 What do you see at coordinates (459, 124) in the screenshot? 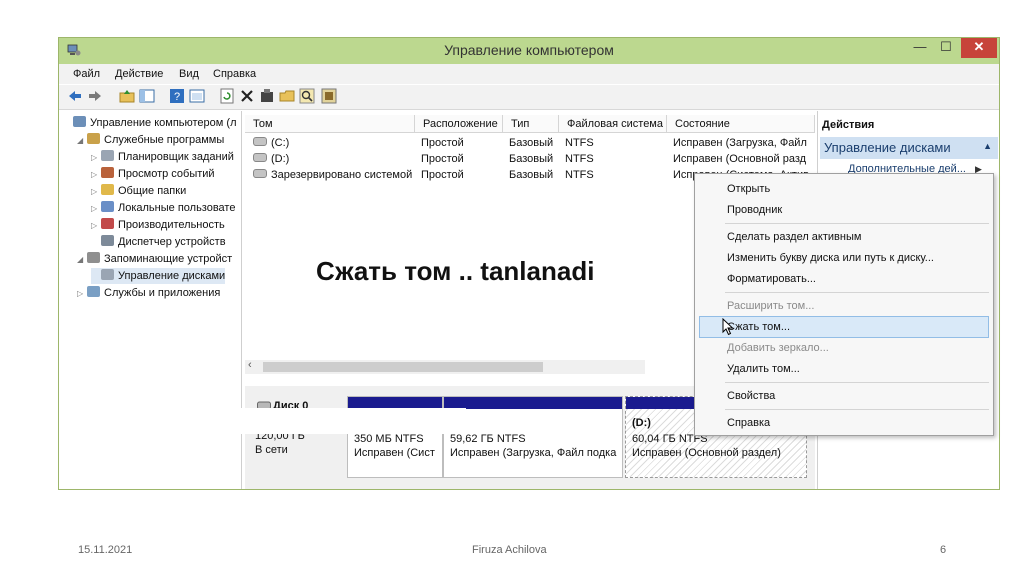
I see `column-header-layout: Расположение` at bounding box center [459, 124].